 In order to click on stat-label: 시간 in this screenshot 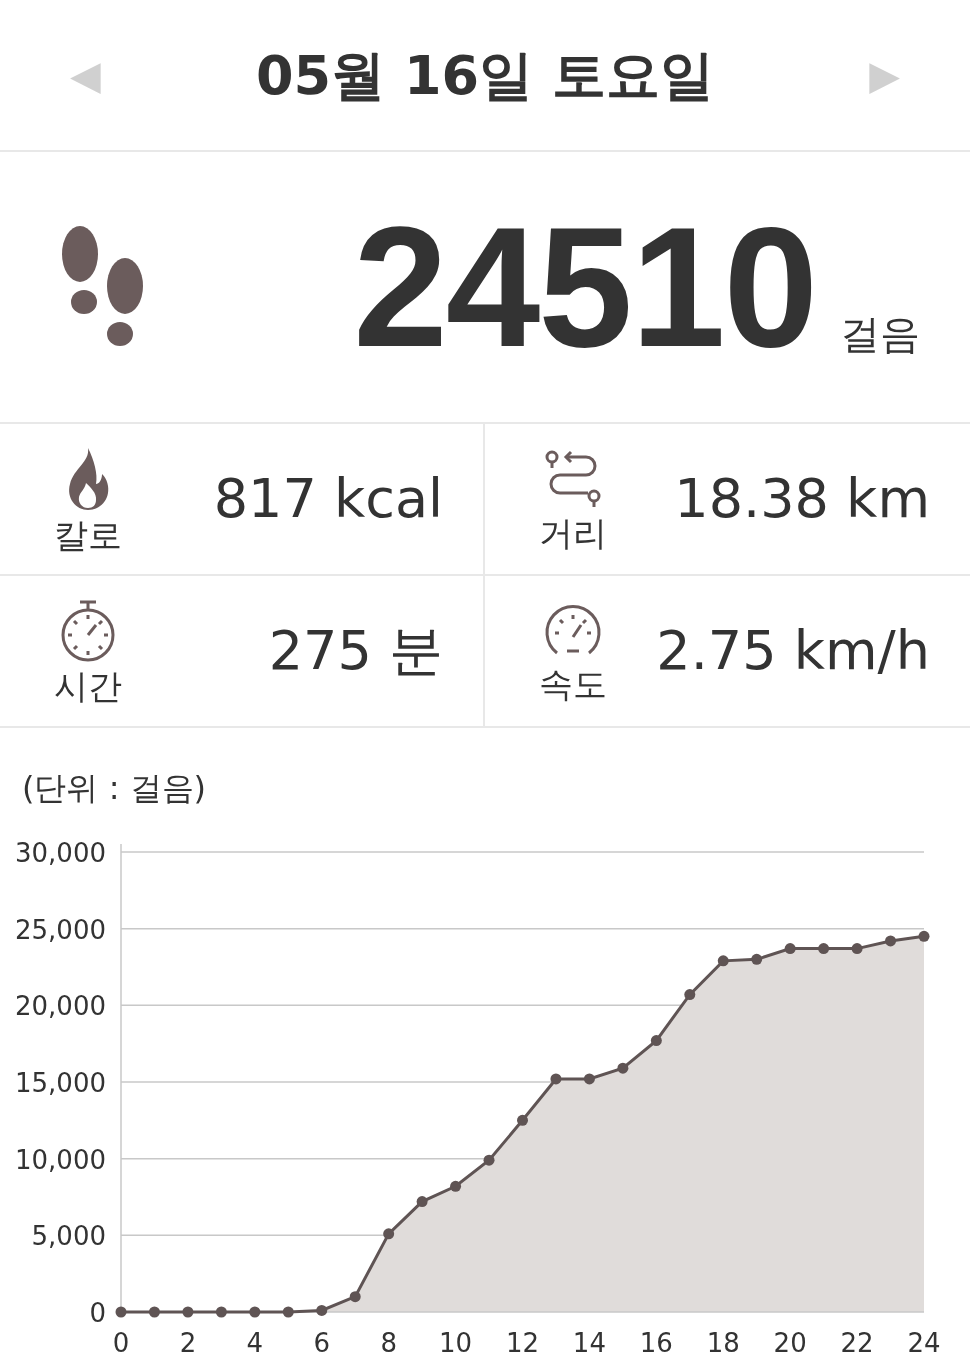, I will do `click(87, 686)`.